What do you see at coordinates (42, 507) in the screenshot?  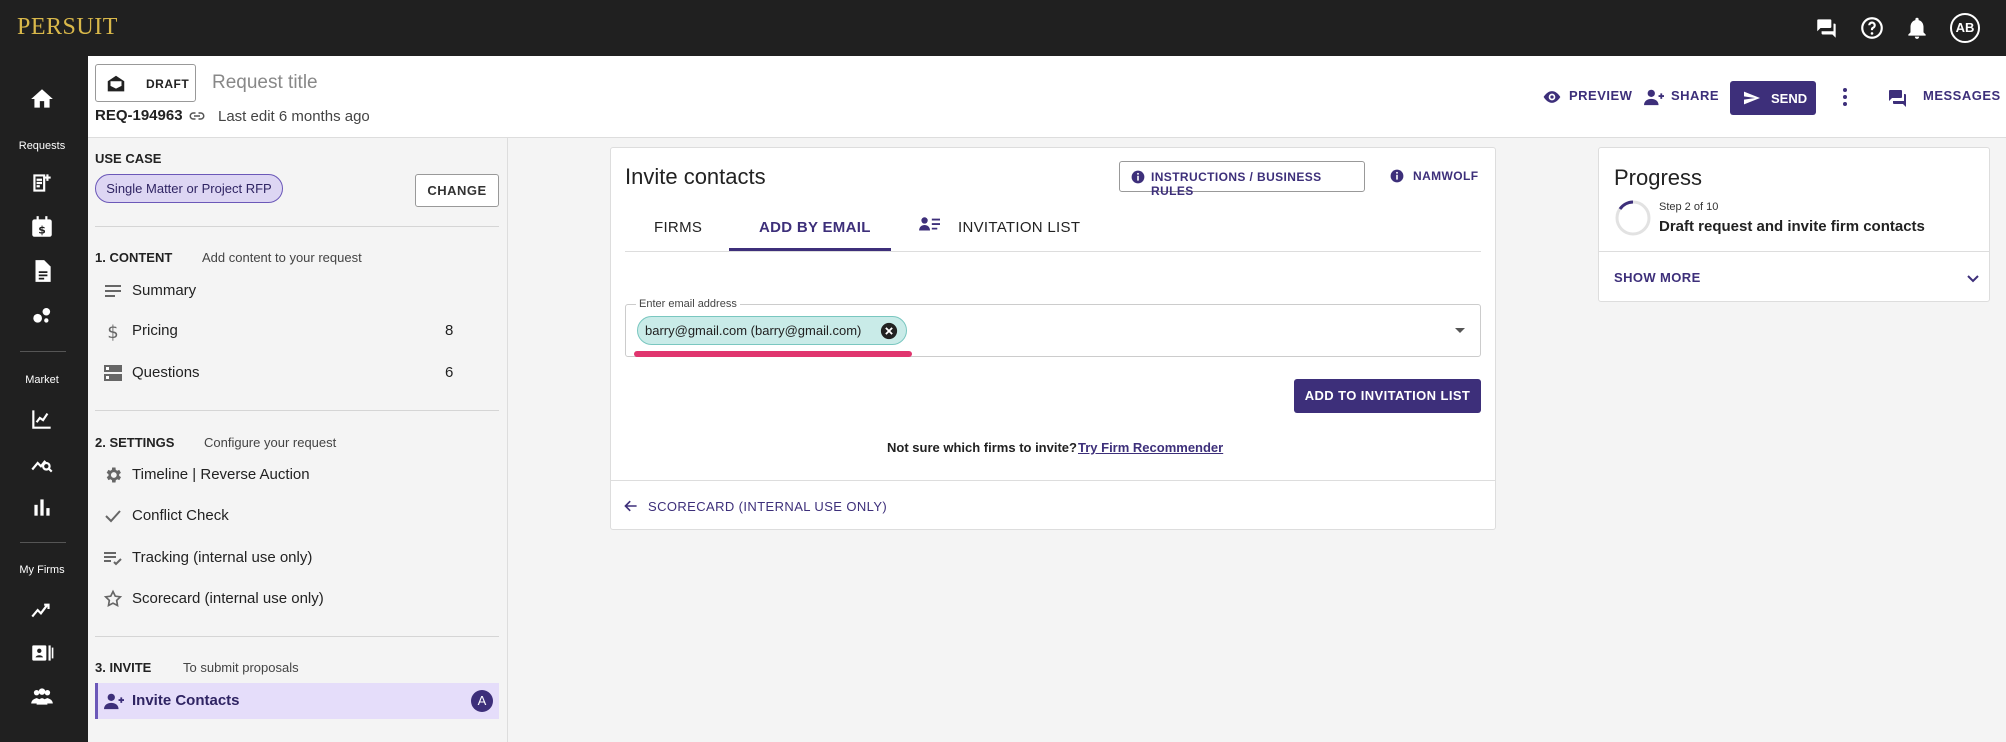 I see `bar-chart-icon` at bounding box center [42, 507].